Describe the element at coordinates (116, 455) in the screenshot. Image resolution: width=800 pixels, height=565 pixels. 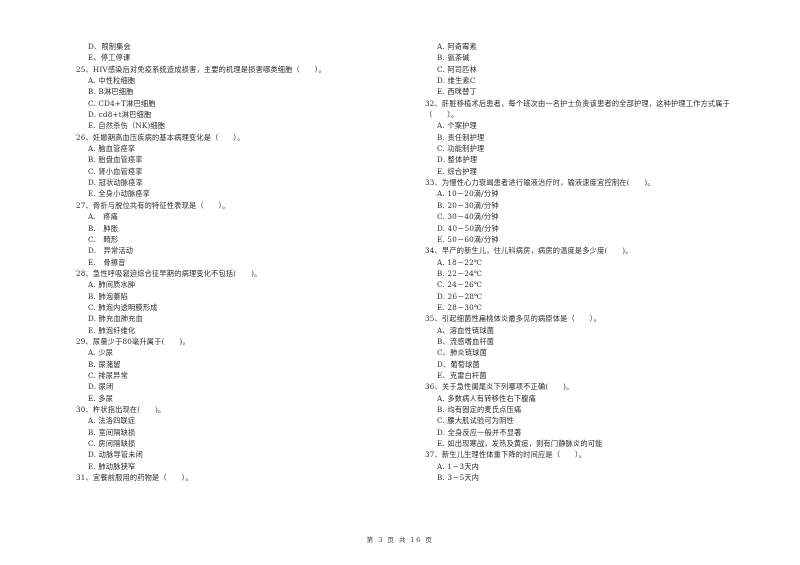
I see `answer-option: D. 动脉导管未闭` at that location.